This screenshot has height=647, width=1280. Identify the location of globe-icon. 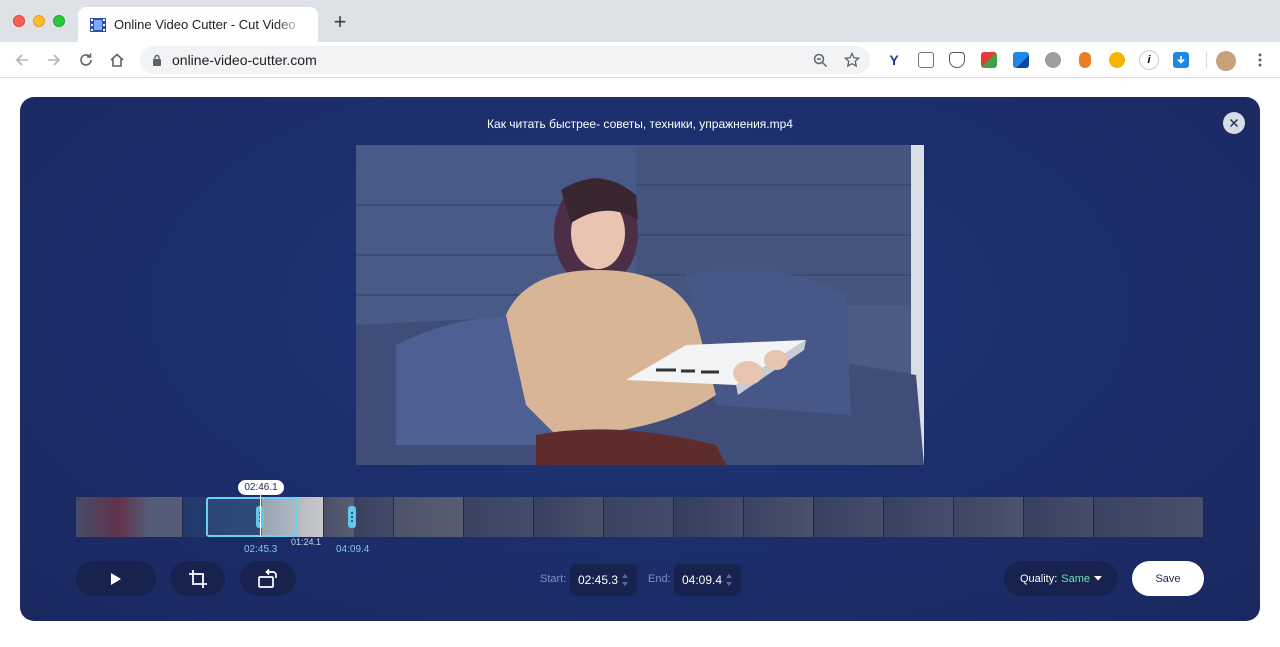
(1053, 60).